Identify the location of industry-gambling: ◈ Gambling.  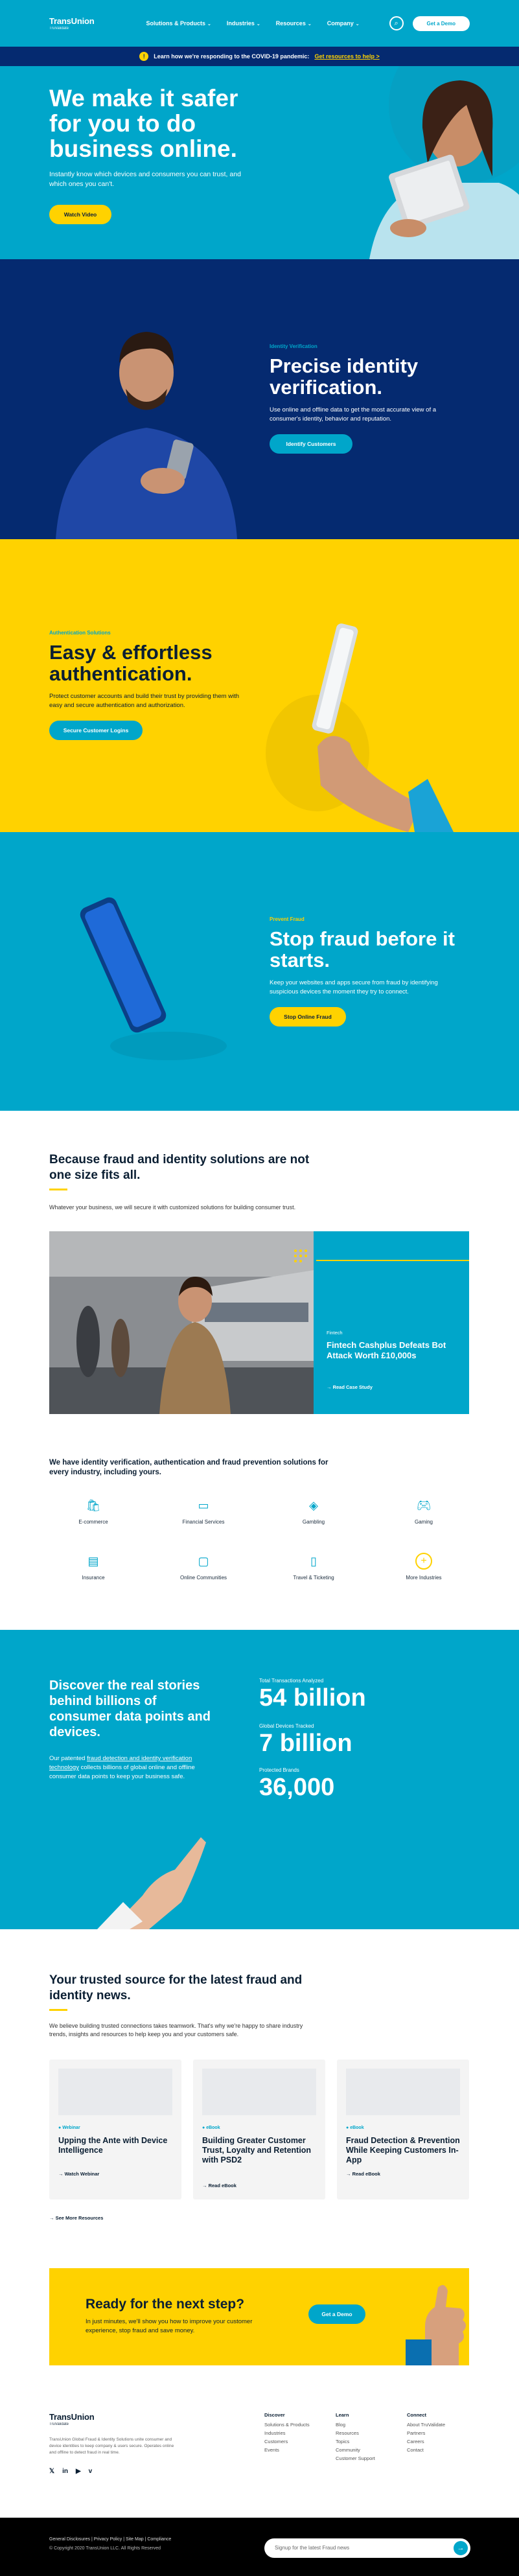
(314, 1512).